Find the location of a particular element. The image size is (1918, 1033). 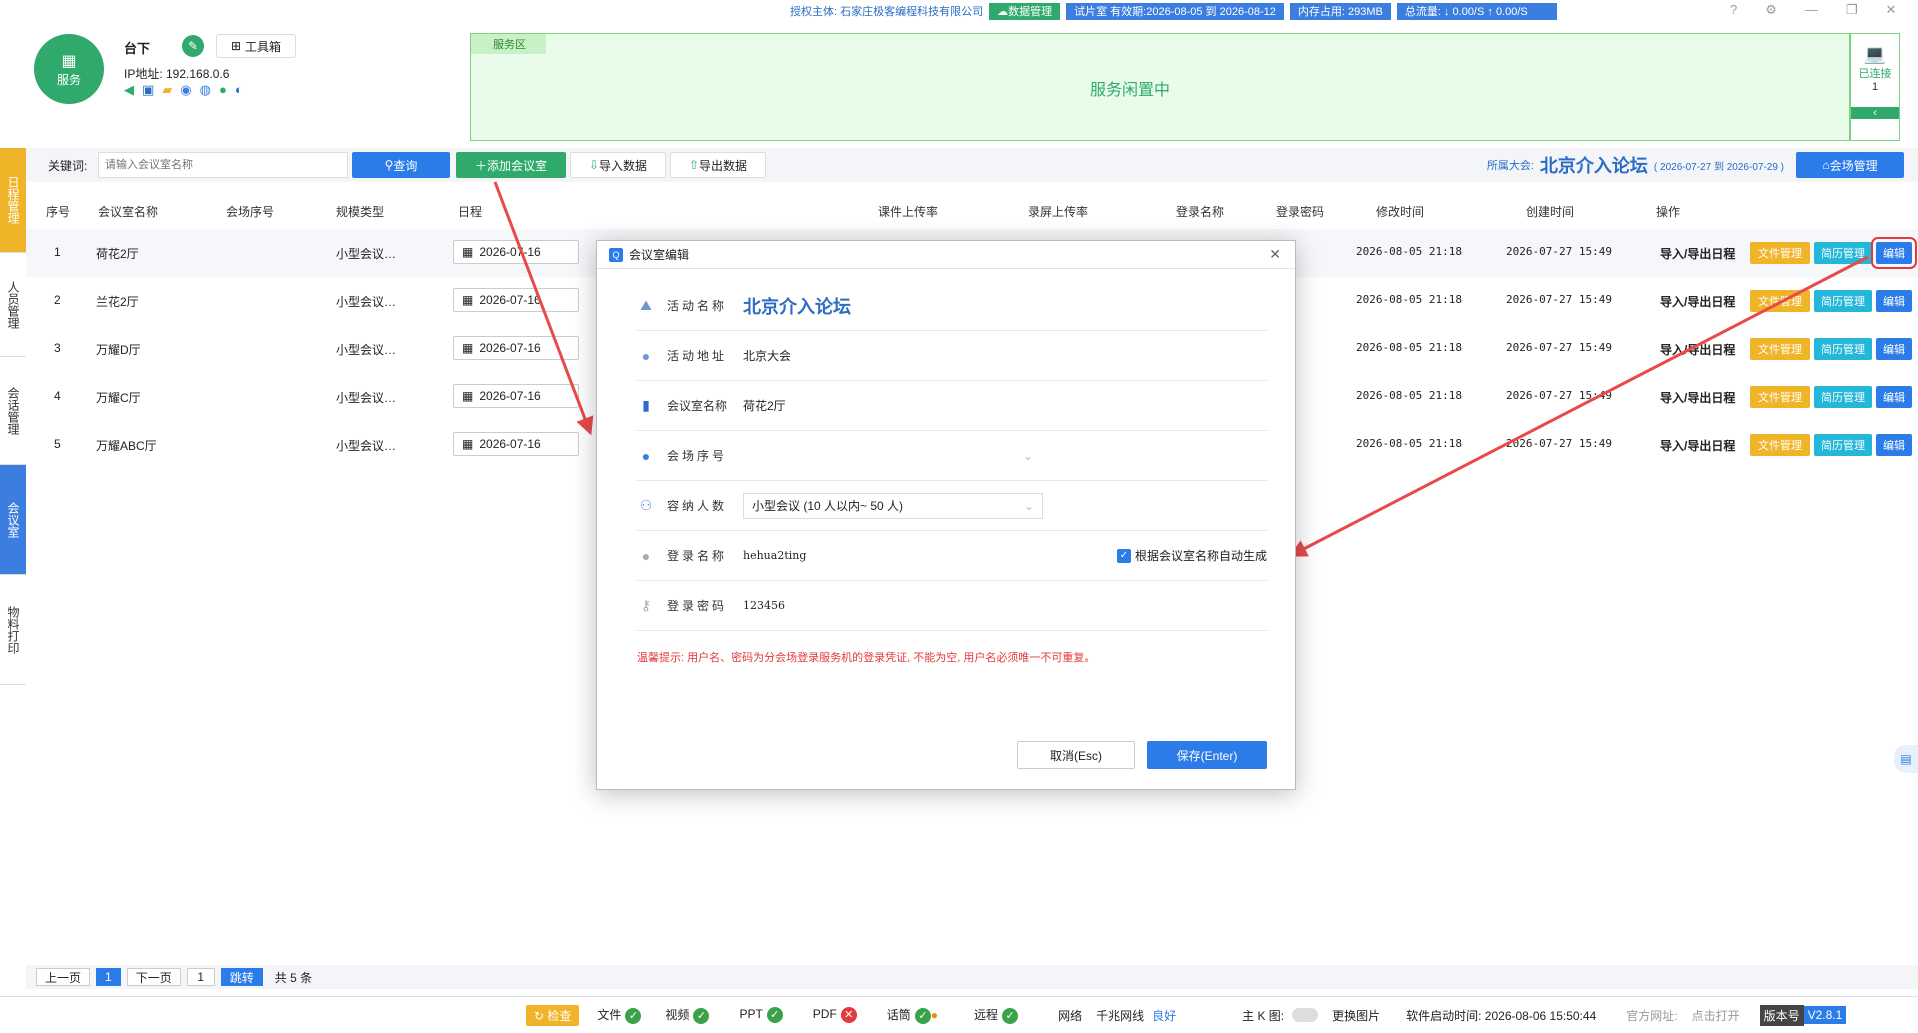

connection-panel: 💻 已连接 1 ‹ is located at coordinates (1875, 87).